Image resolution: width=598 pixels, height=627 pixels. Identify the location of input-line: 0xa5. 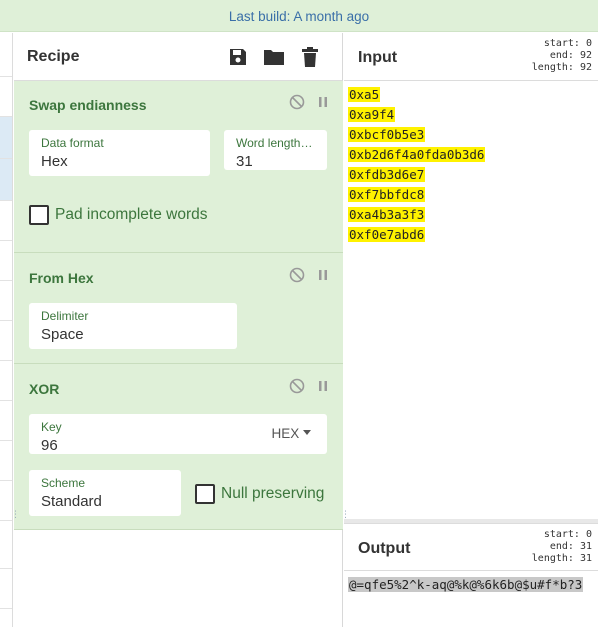
(364, 94).